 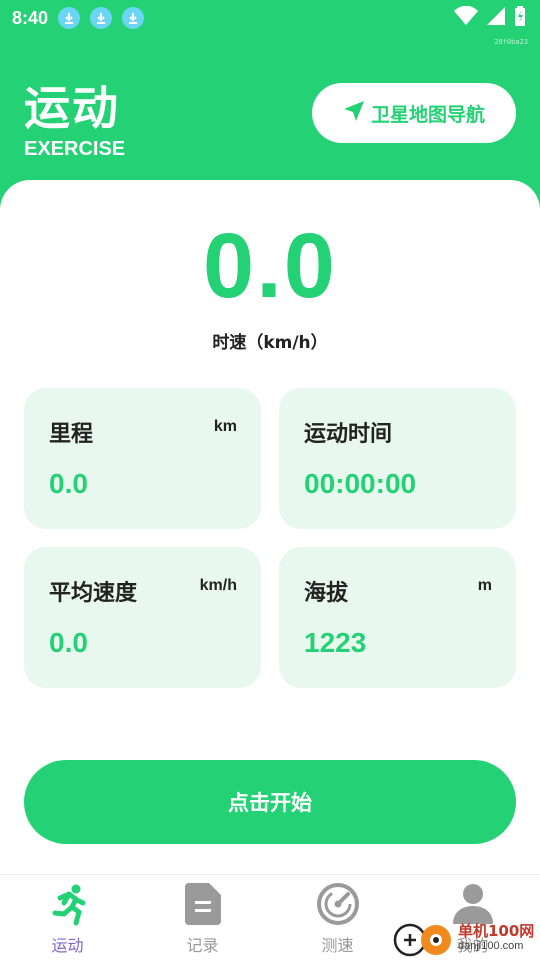 I want to click on watermark-text: 单机100网 danji100.com, so click(x=496, y=938).